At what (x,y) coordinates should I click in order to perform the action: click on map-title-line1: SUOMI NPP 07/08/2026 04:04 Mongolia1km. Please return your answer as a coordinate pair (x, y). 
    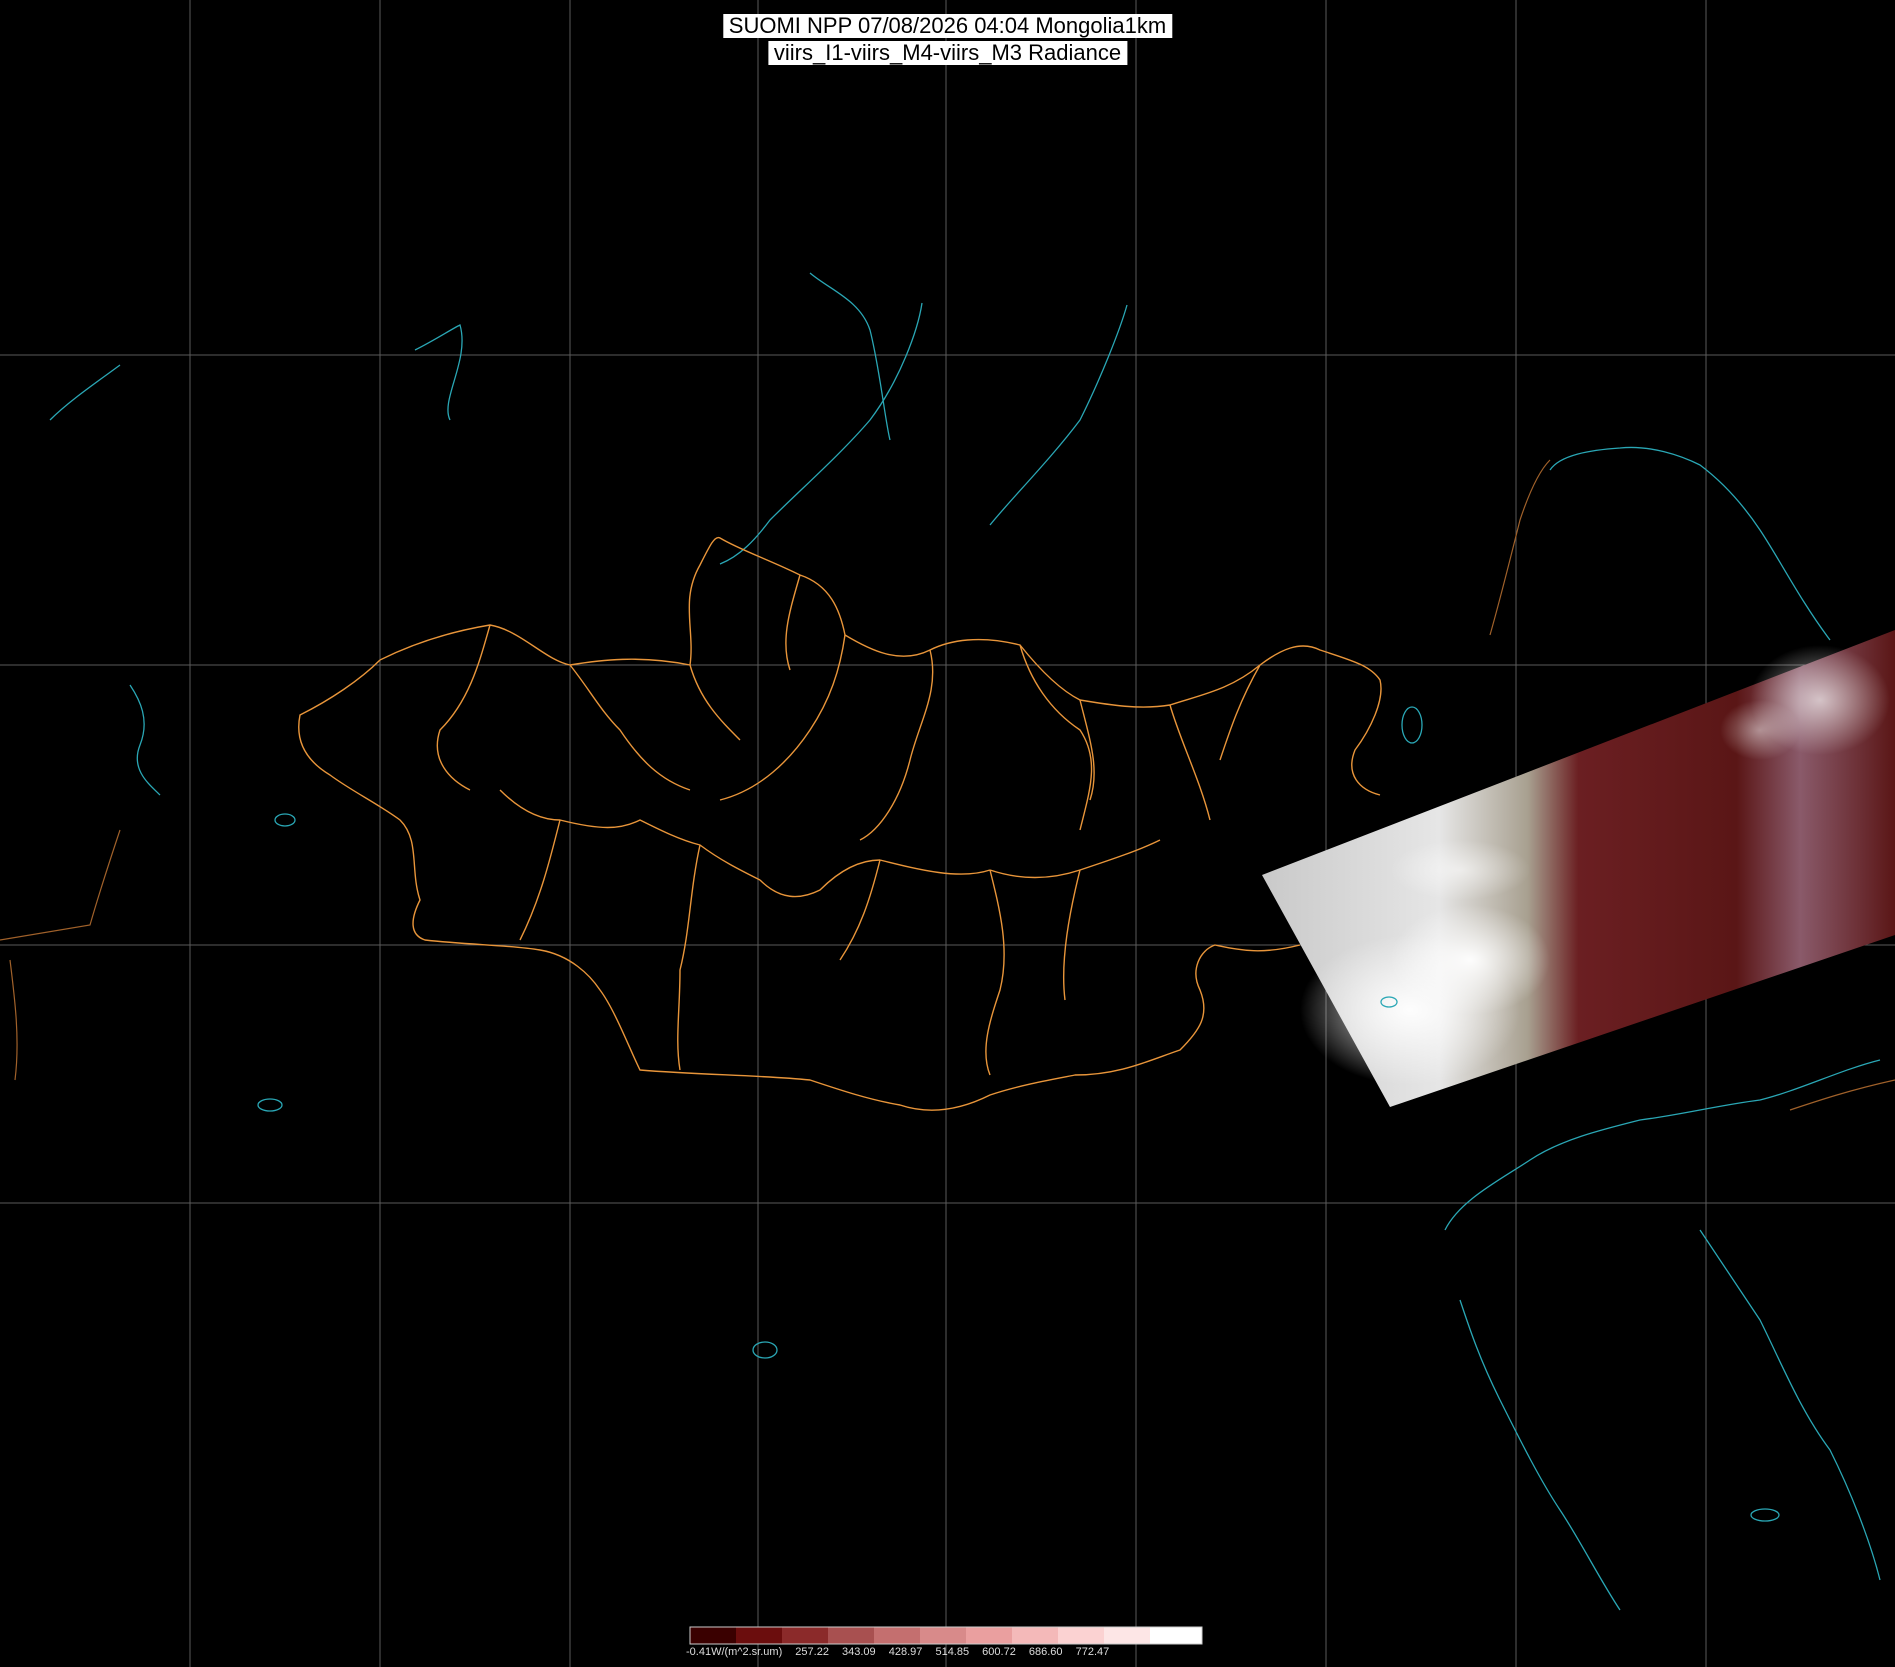
    Looking at the image, I should click on (947, 26).